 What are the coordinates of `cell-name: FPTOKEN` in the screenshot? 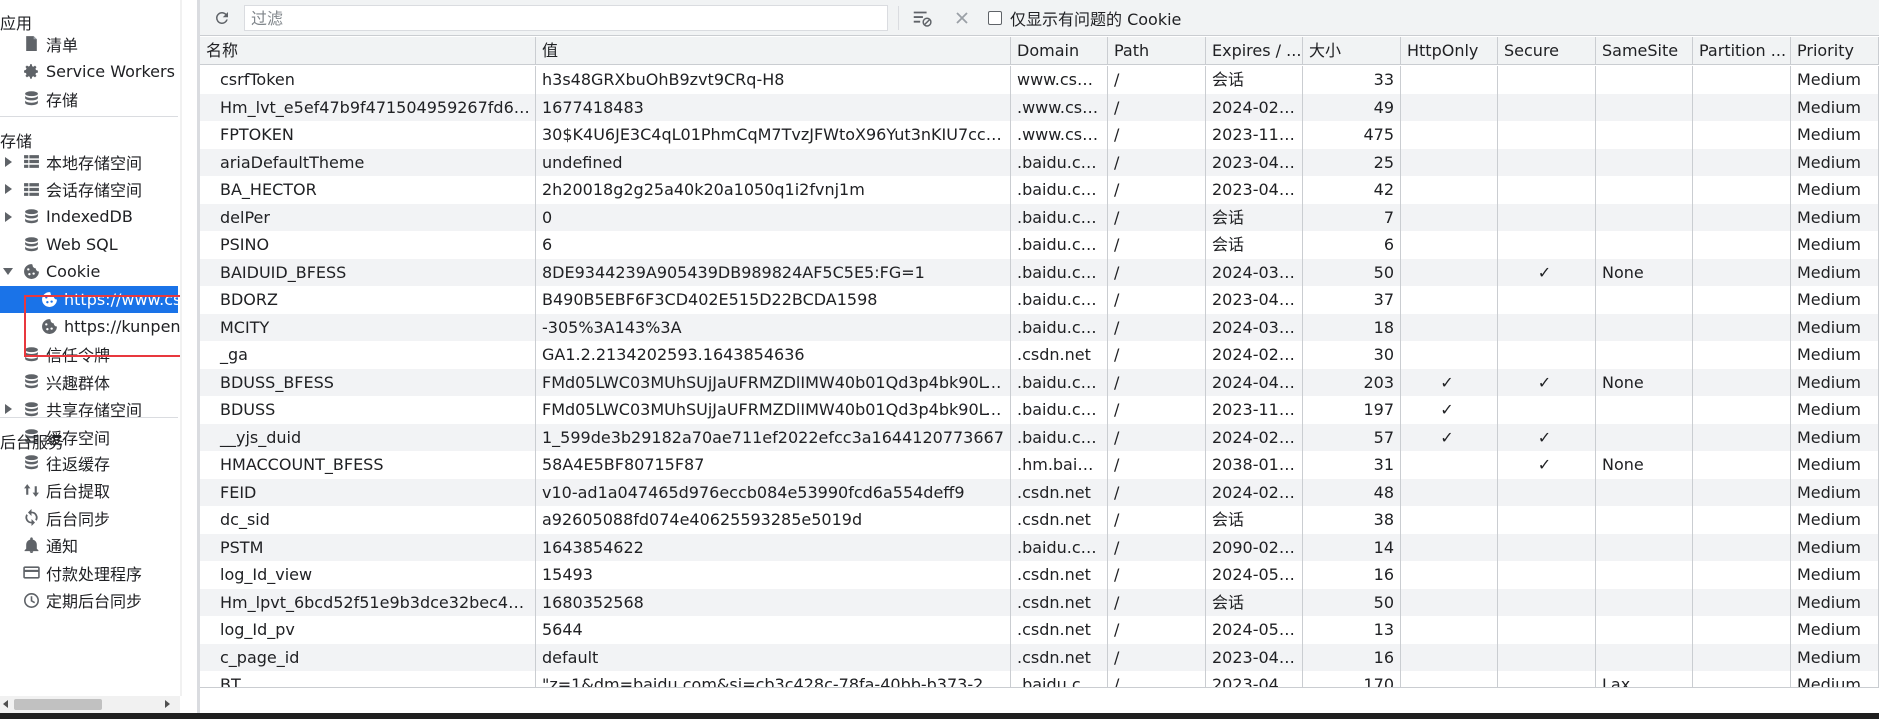 It's located at (368, 135).